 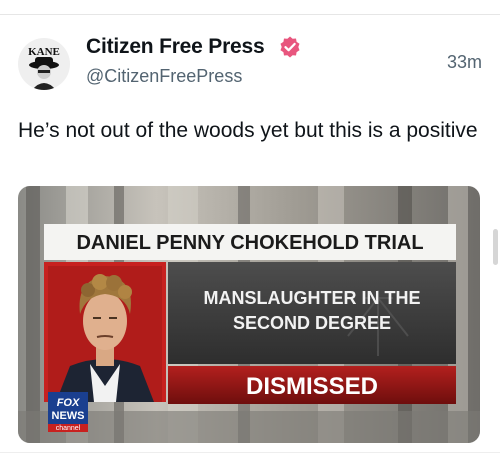 I want to click on author-handle: @CitizenFreePress, so click(x=164, y=76).